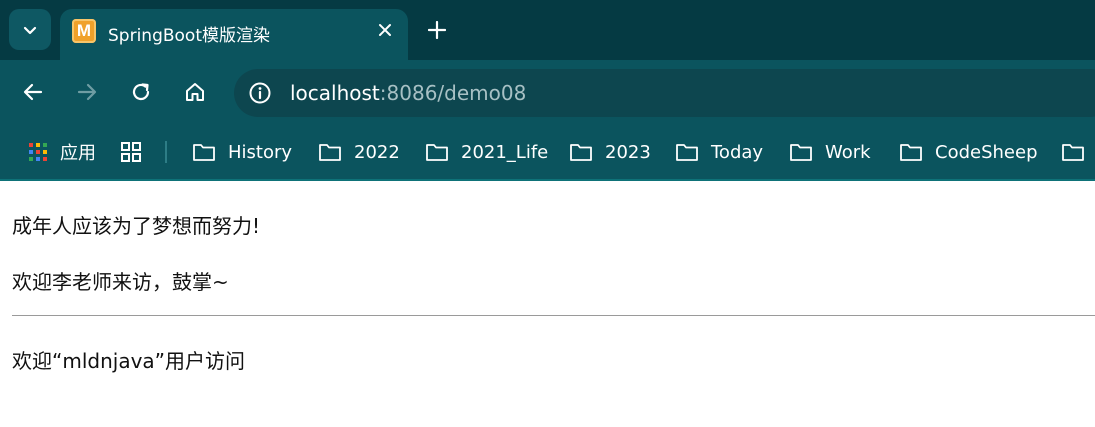 The width and height of the screenshot is (1095, 427). Describe the element at coordinates (848, 152) in the screenshot. I see `bookmark-label: Work` at that location.